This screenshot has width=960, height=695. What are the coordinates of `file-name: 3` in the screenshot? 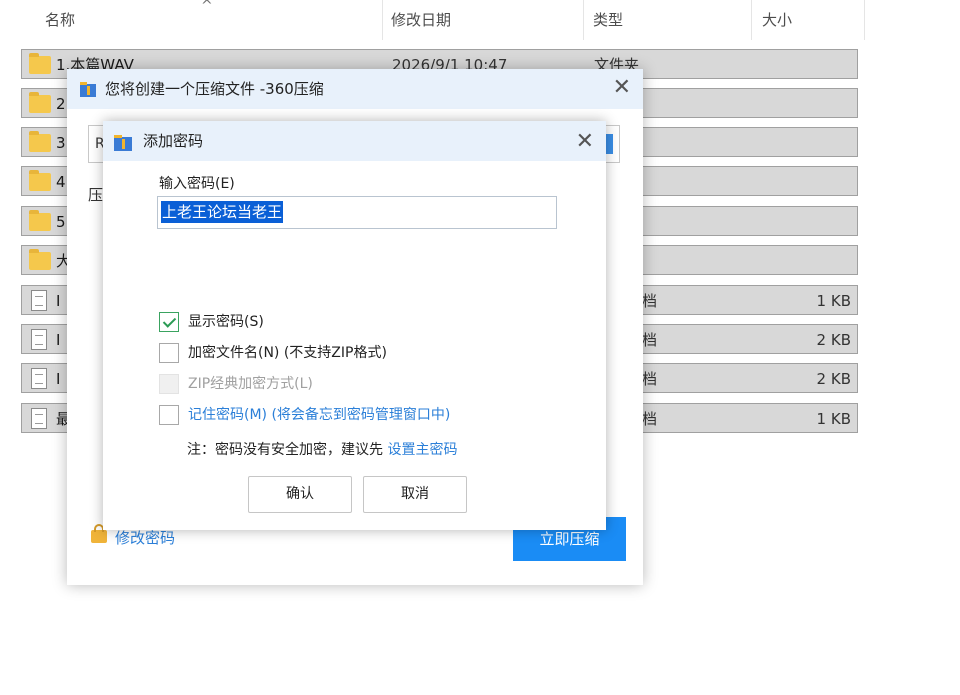 It's located at (61, 143).